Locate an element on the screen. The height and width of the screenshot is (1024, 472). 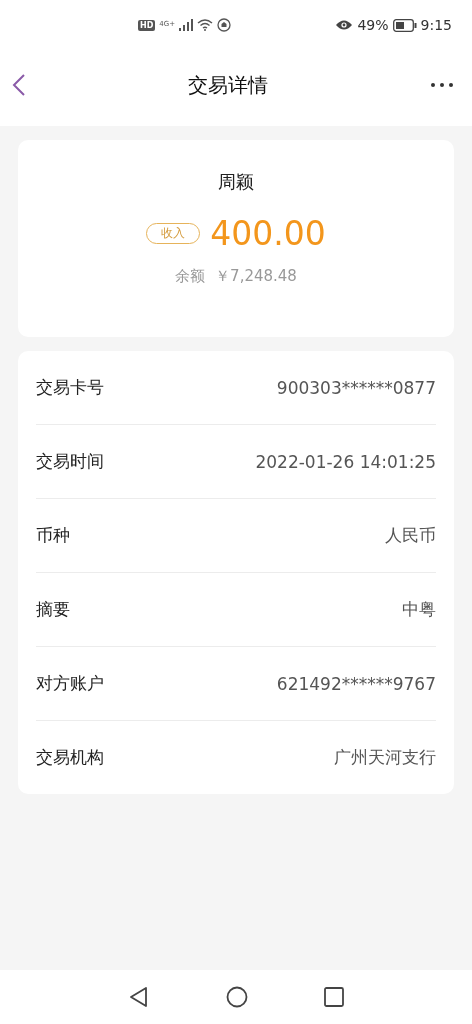
balance-value: ￥7,248.48 is located at coordinates (256, 276).